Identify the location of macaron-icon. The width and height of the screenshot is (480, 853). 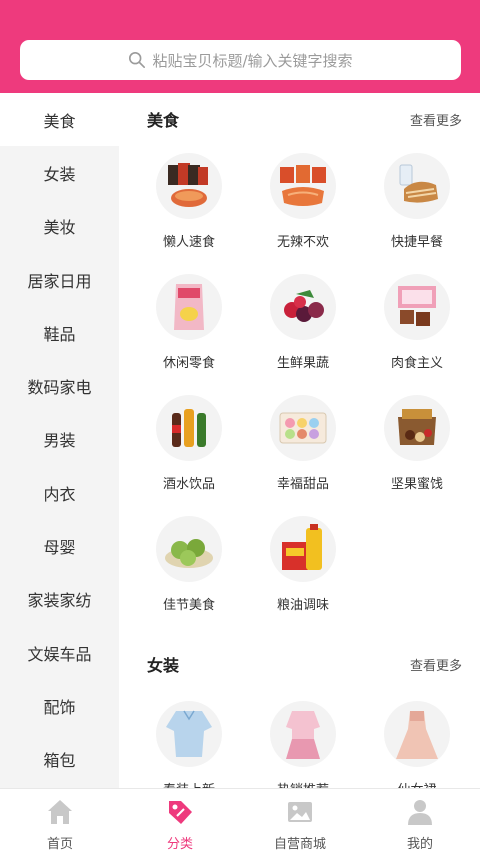
(303, 428).